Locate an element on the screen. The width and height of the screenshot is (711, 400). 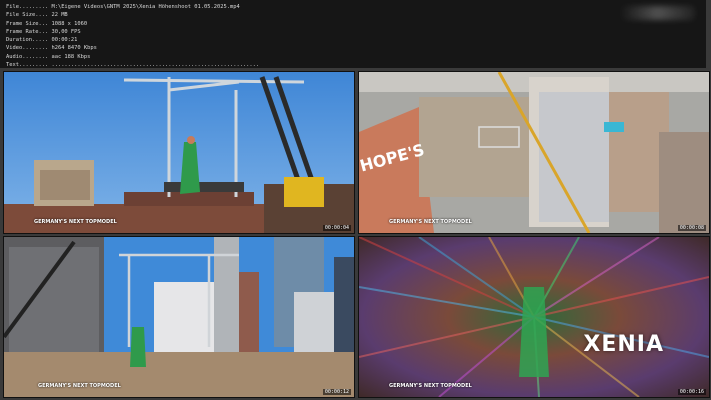
info-row-audio: Audio........ aac 188 Kbps is located at coordinates (356, 57).